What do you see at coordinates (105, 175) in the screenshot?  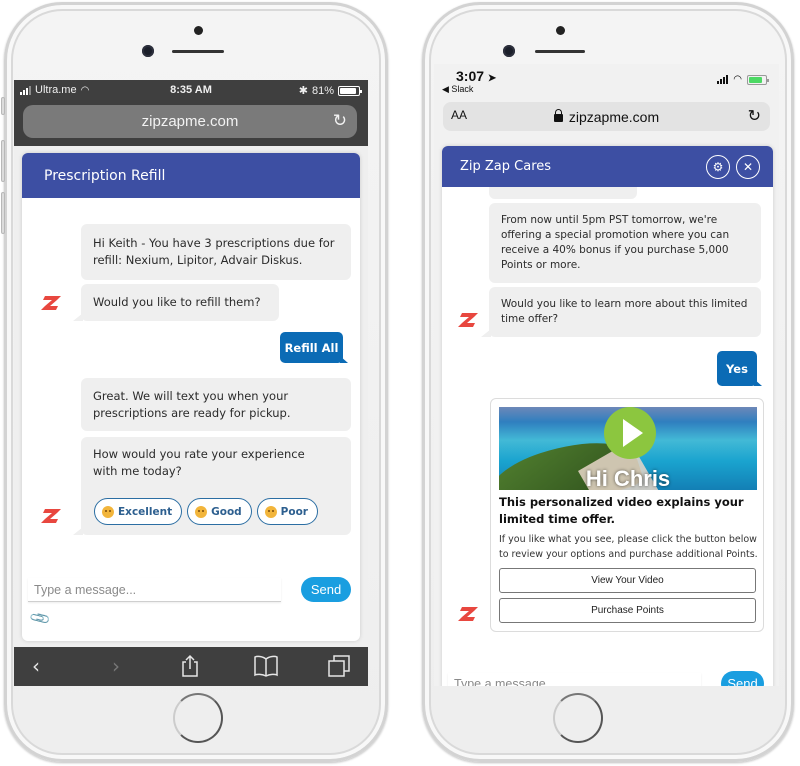 I see `chat-title: Prescription Refill` at bounding box center [105, 175].